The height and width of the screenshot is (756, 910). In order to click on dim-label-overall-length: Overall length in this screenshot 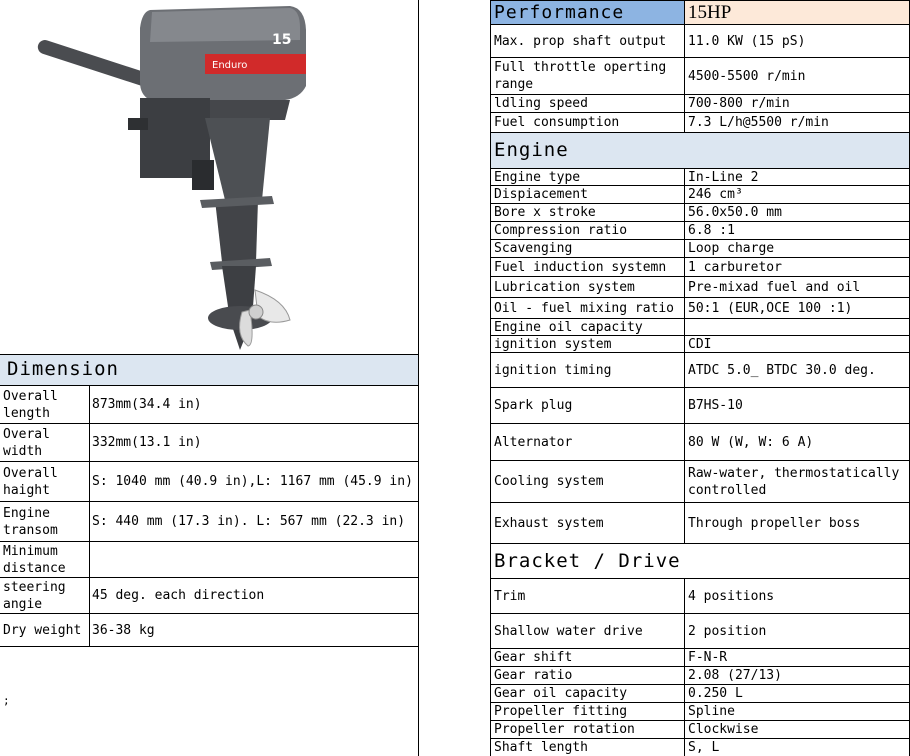, I will do `click(30, 404)`.